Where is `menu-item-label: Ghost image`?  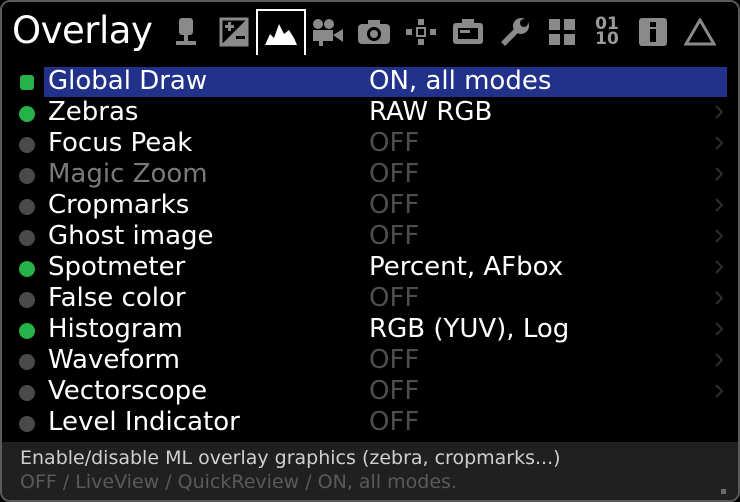 menu-item-label: Ghost image is located at coordinates (131, 236).